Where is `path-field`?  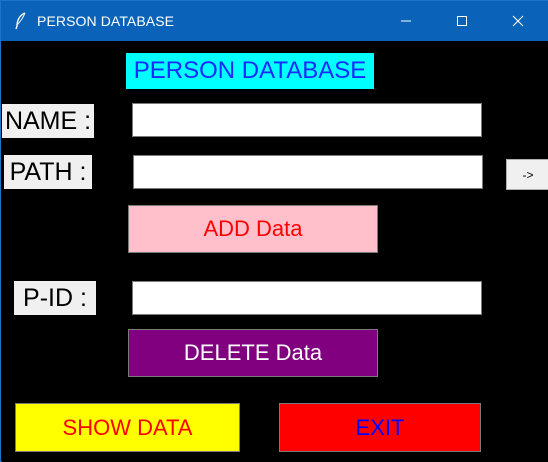
path-field is located at coordinates (308, 172).